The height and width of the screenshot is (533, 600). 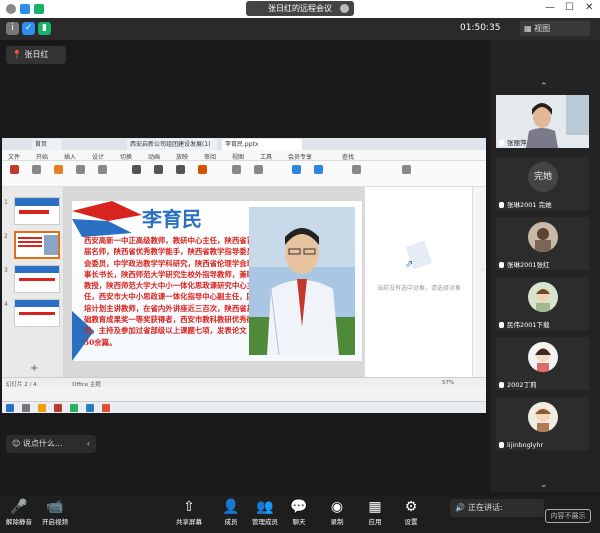 What do you see at coordinates (262, 144) in the screenshot?
I see `tab-presentation: 李育民.pptx` at bounding box center [262, 144].